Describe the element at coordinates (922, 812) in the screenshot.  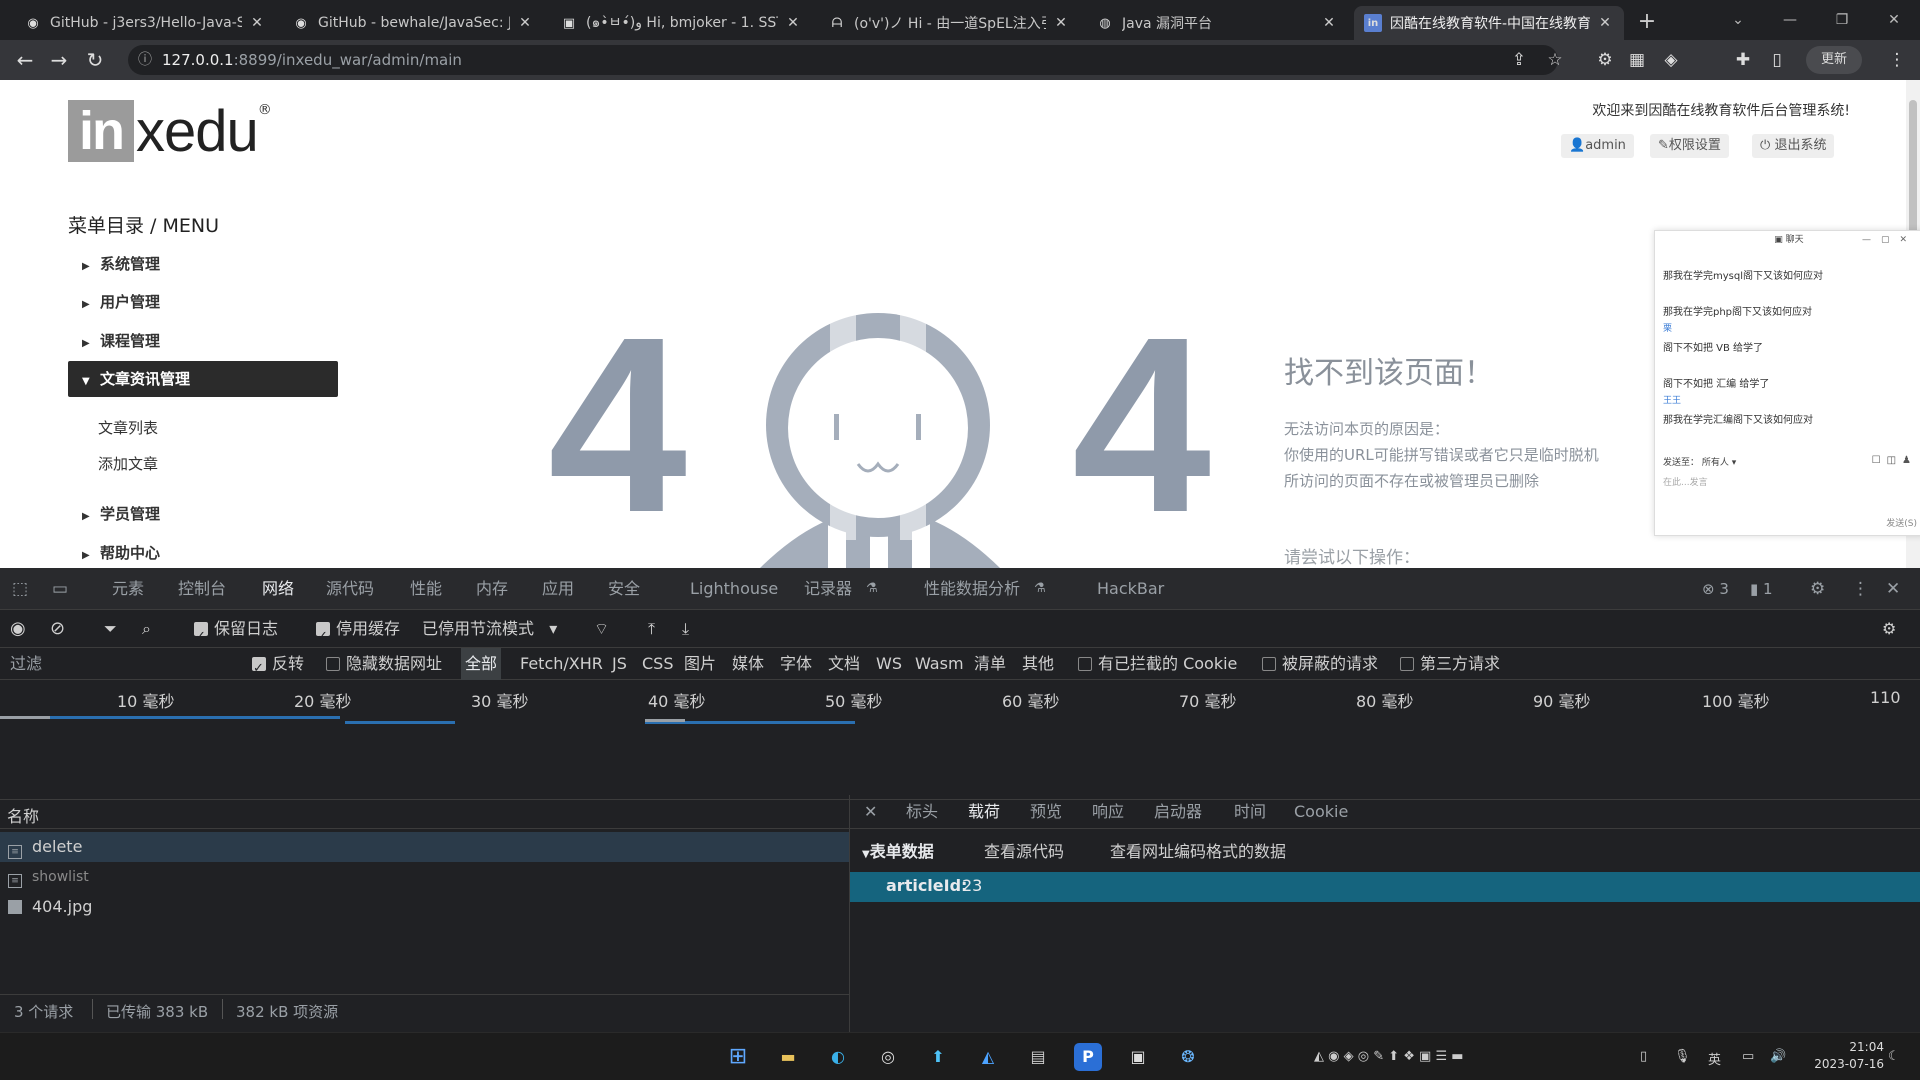
I see `tab-headers: 标头` at that location.